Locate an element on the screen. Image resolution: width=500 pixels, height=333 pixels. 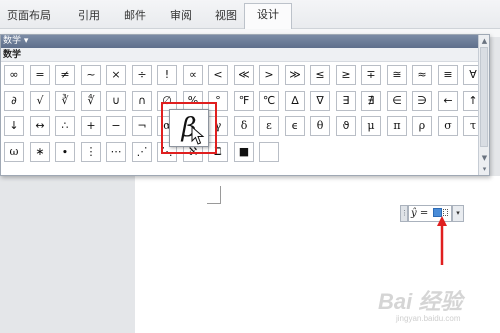
symbol-button: ■ is located at coordinates (244, 152).